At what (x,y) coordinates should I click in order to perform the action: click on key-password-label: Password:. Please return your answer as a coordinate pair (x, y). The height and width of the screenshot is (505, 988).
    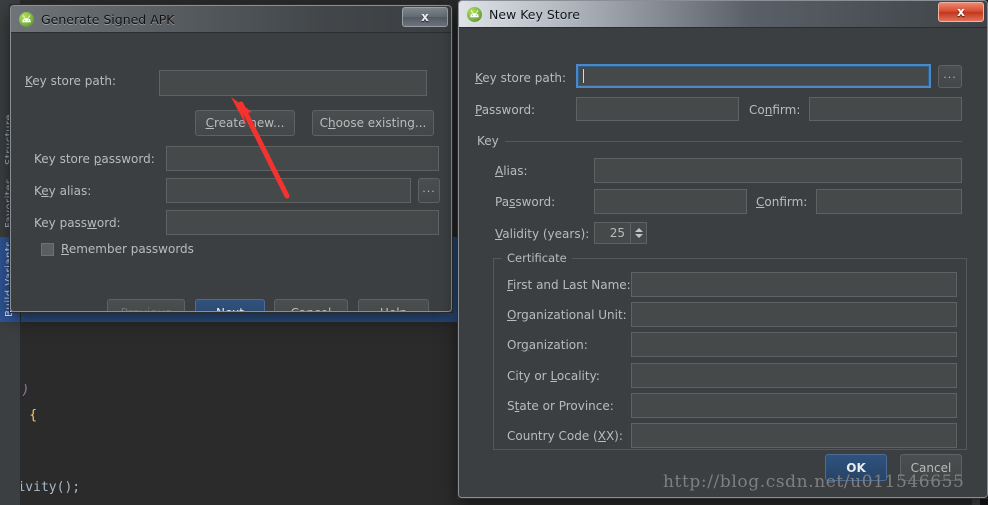
    Looking at the image, I should click on (525, 202).